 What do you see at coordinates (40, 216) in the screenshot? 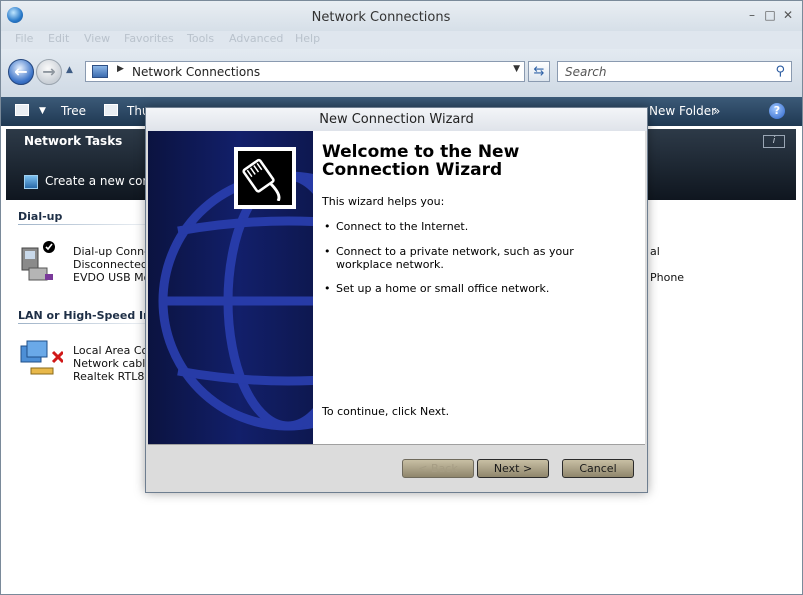
I see `group-header-dialup: Dial-up` at bounding box center [40, 216].